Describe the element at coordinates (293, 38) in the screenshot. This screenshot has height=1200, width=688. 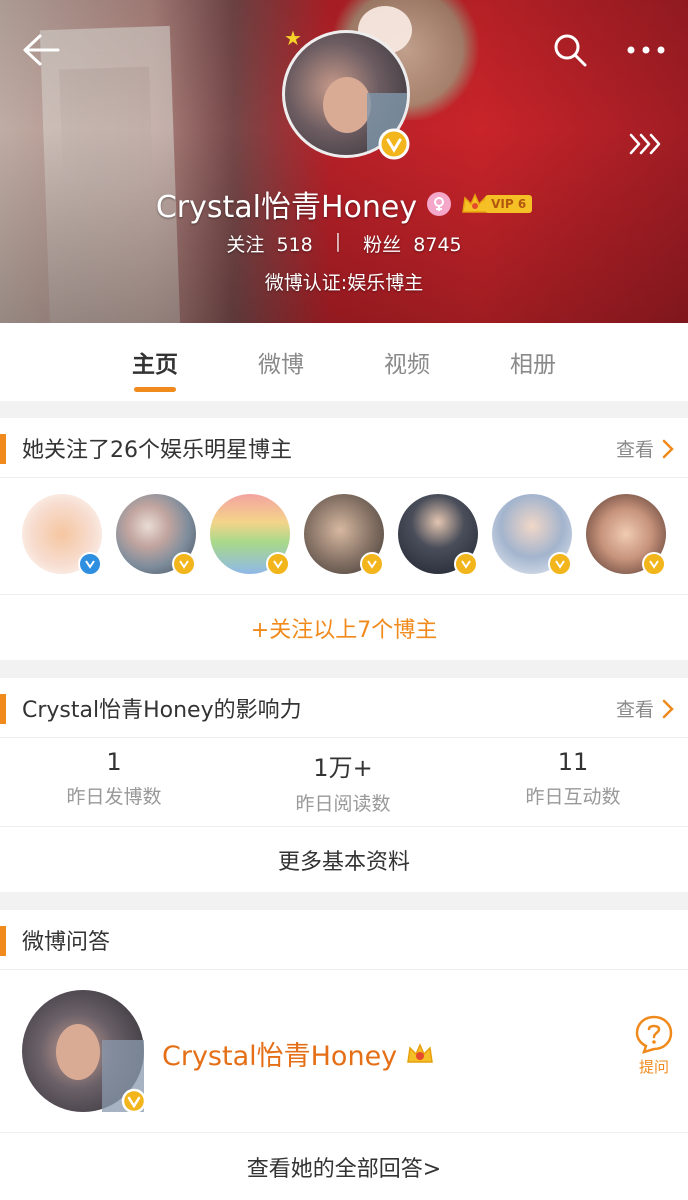
I see `star-sticker-icon: ★` at that location.